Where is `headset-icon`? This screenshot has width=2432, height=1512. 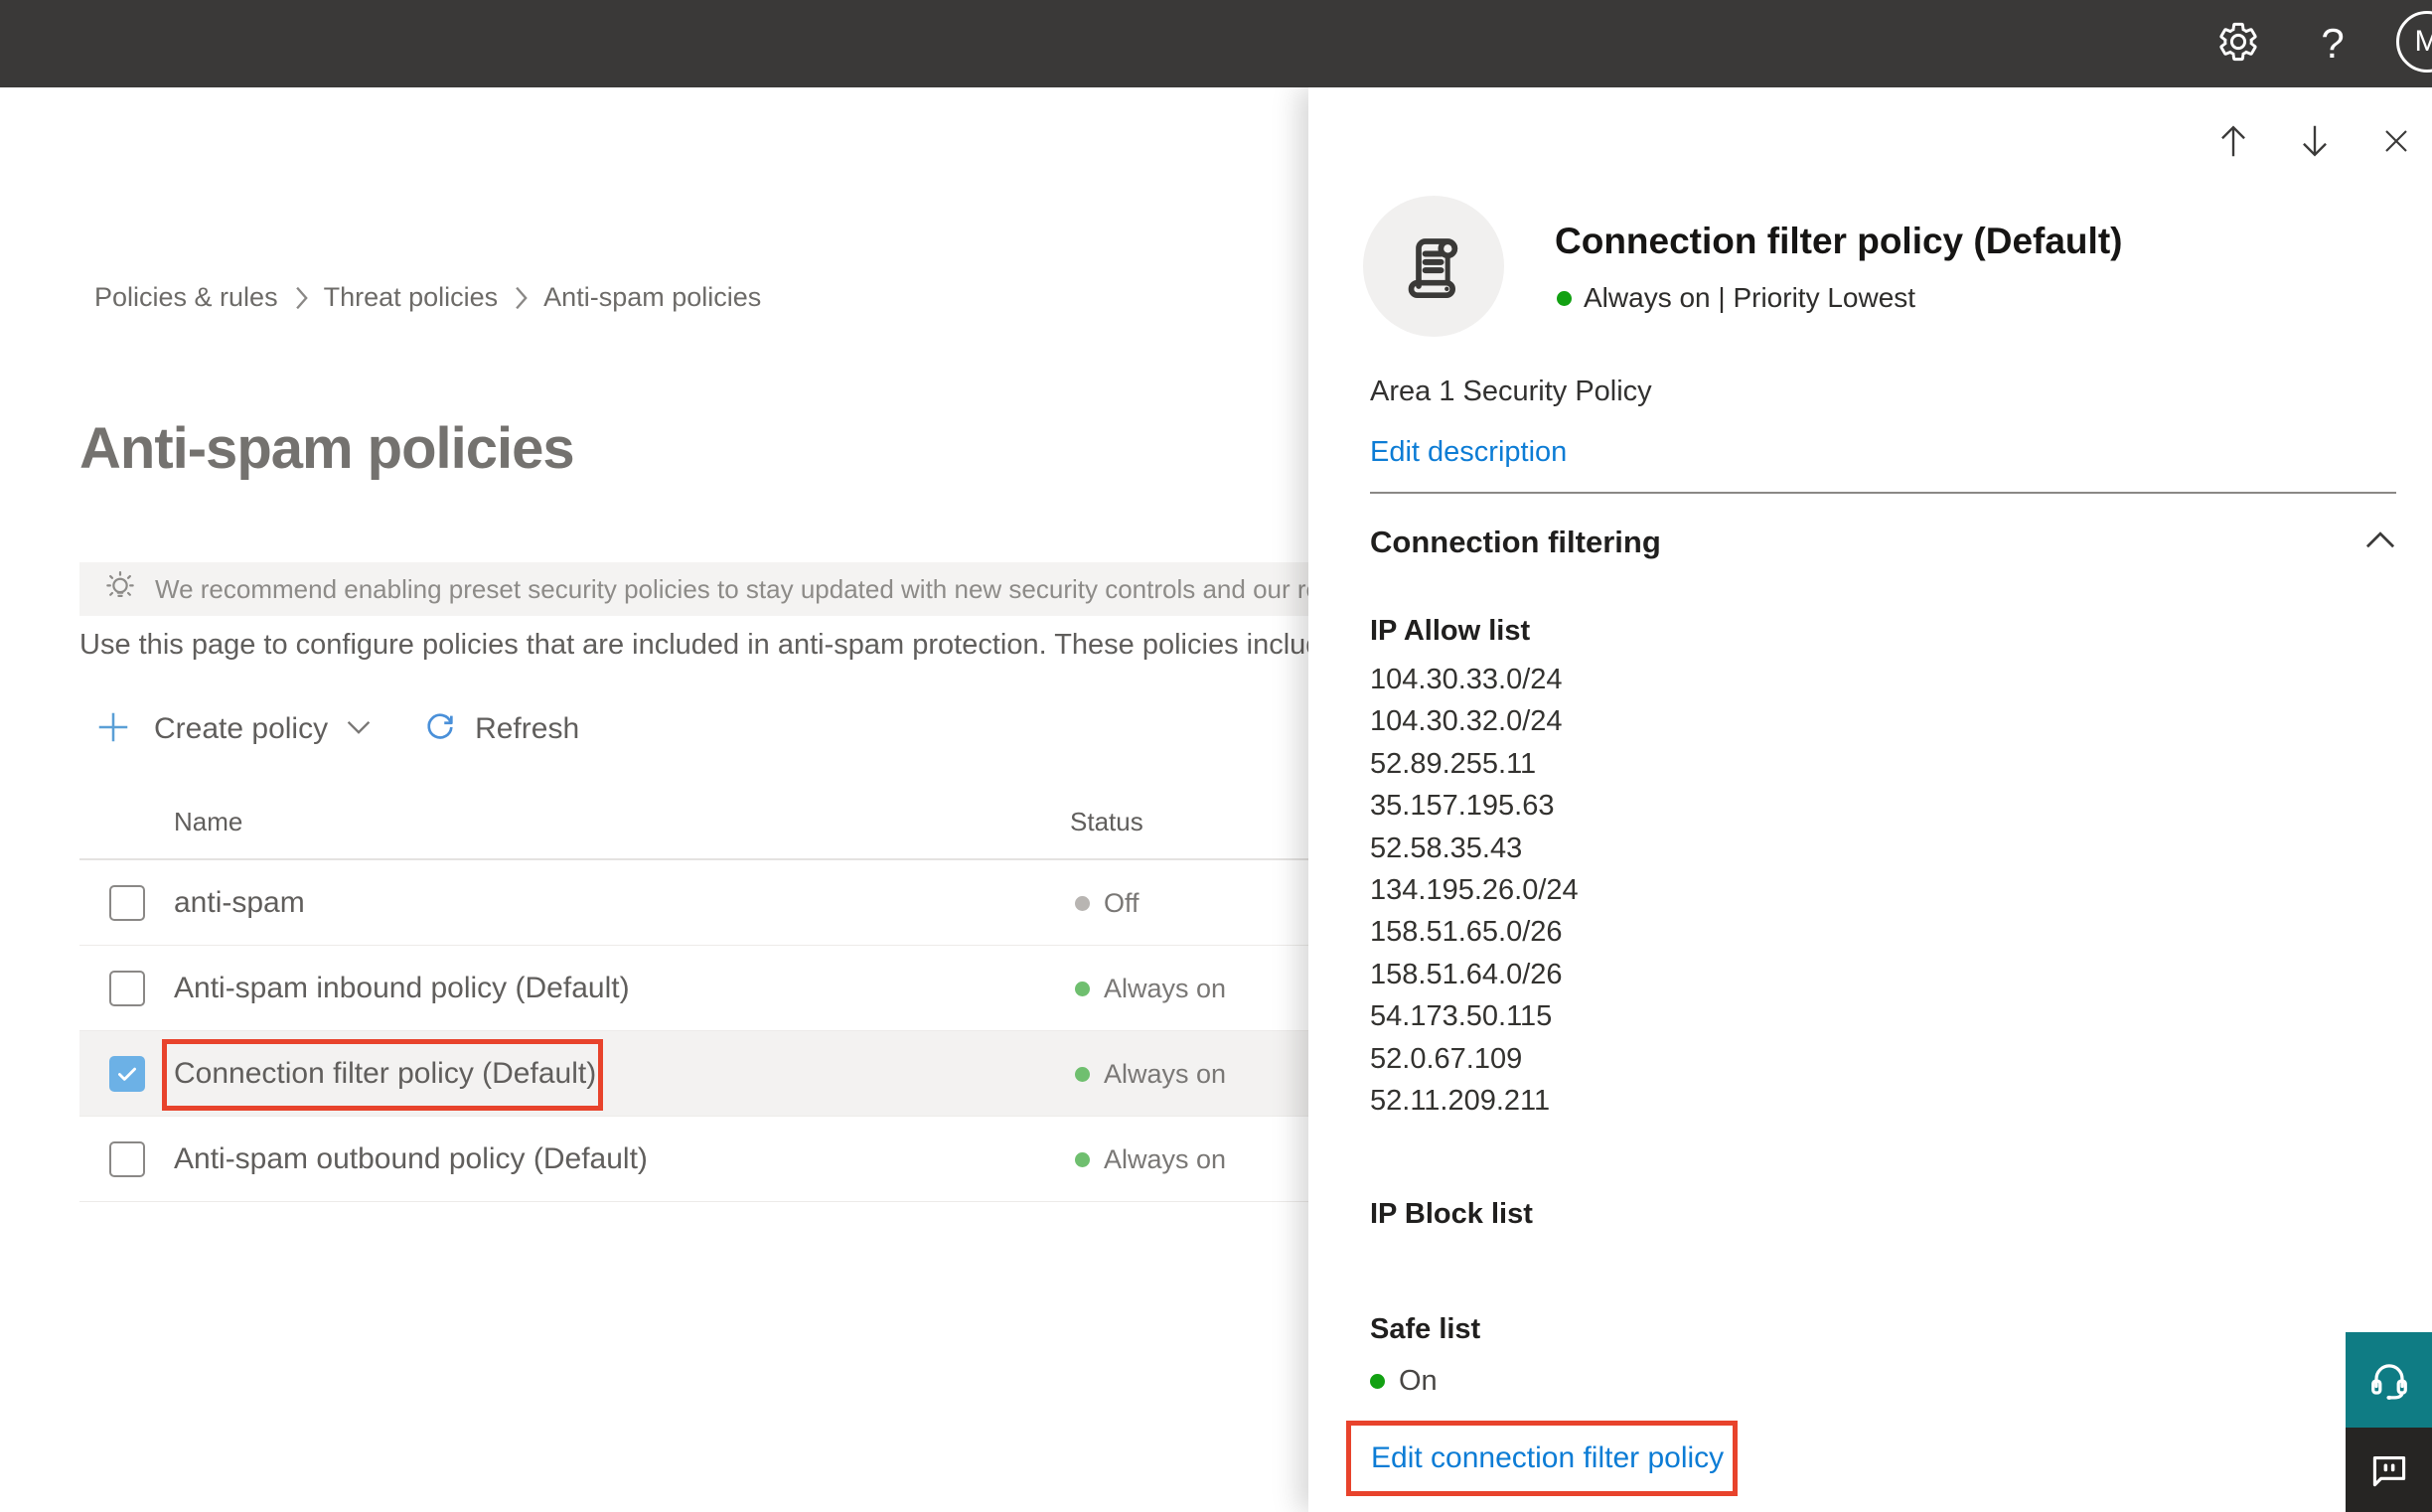
headset-icon is located at coordinates (2388, 1382).